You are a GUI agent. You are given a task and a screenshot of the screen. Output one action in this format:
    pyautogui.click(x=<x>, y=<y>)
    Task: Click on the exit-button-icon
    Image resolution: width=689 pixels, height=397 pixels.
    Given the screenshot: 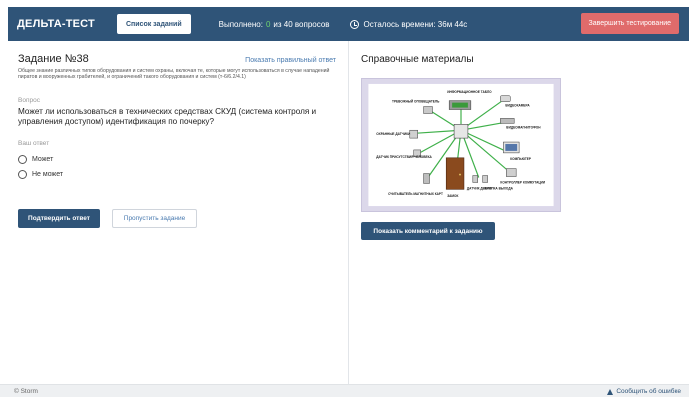 What is the action you would take?
    pyautogui.click(x=485, y=179)
    